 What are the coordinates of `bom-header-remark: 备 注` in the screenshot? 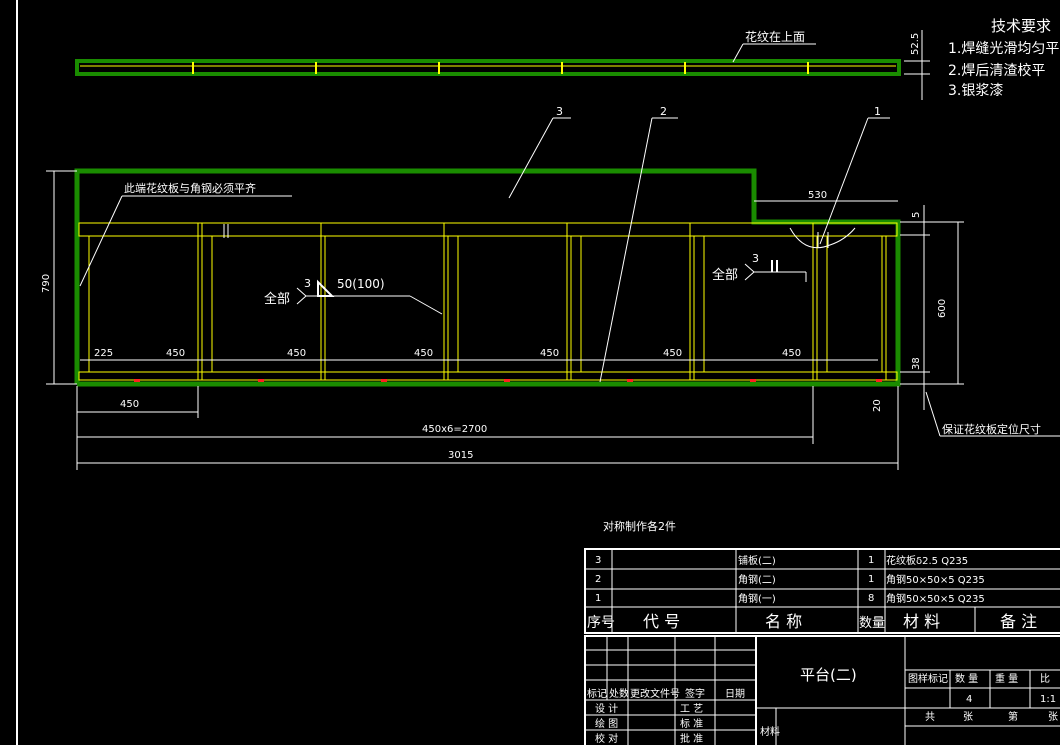 It's located at (1018, 621).